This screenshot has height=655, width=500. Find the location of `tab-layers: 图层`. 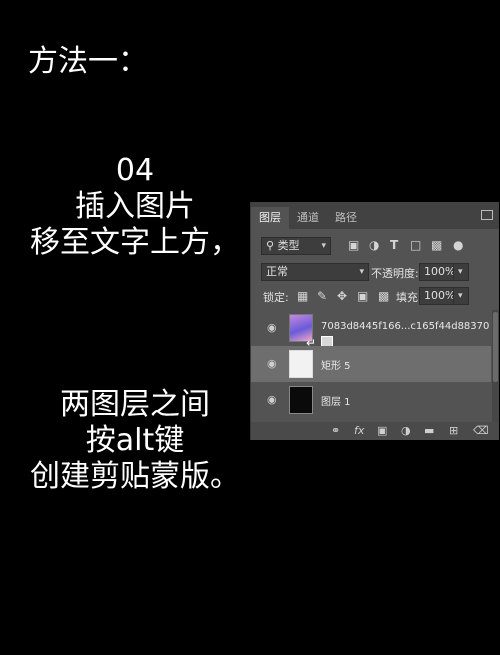

tab-layers: 图层 is located at coordinates (270, 218).